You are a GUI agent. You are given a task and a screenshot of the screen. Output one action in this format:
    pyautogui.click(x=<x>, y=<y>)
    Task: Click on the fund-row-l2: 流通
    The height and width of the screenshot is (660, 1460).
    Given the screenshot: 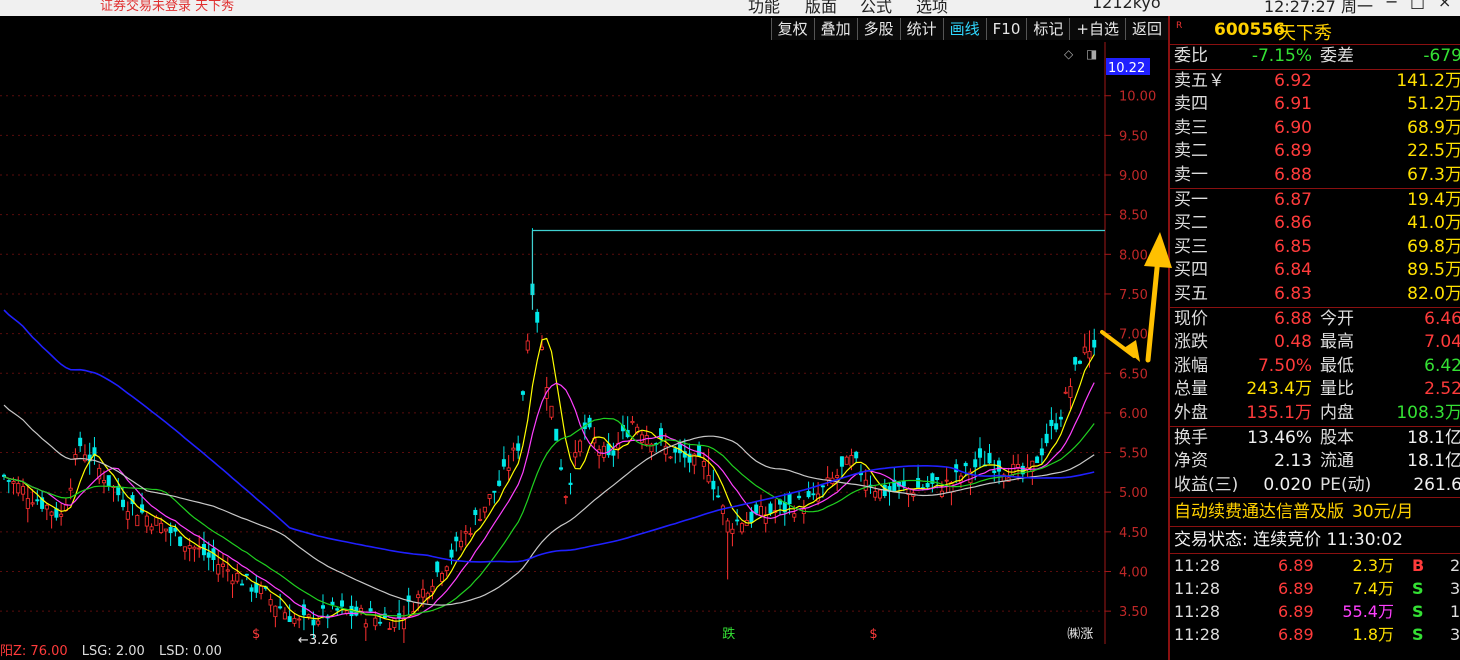 What is the action you would take?
    pyautogui.click(x=1337, y=461)
    